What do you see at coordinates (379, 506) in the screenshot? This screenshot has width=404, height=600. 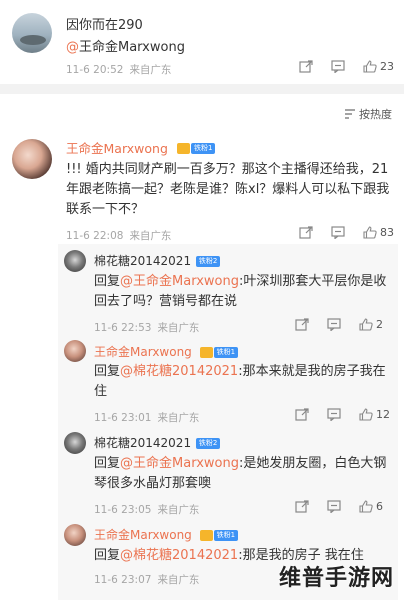 I see `like-count: 6` at bounding box center [379, 506].